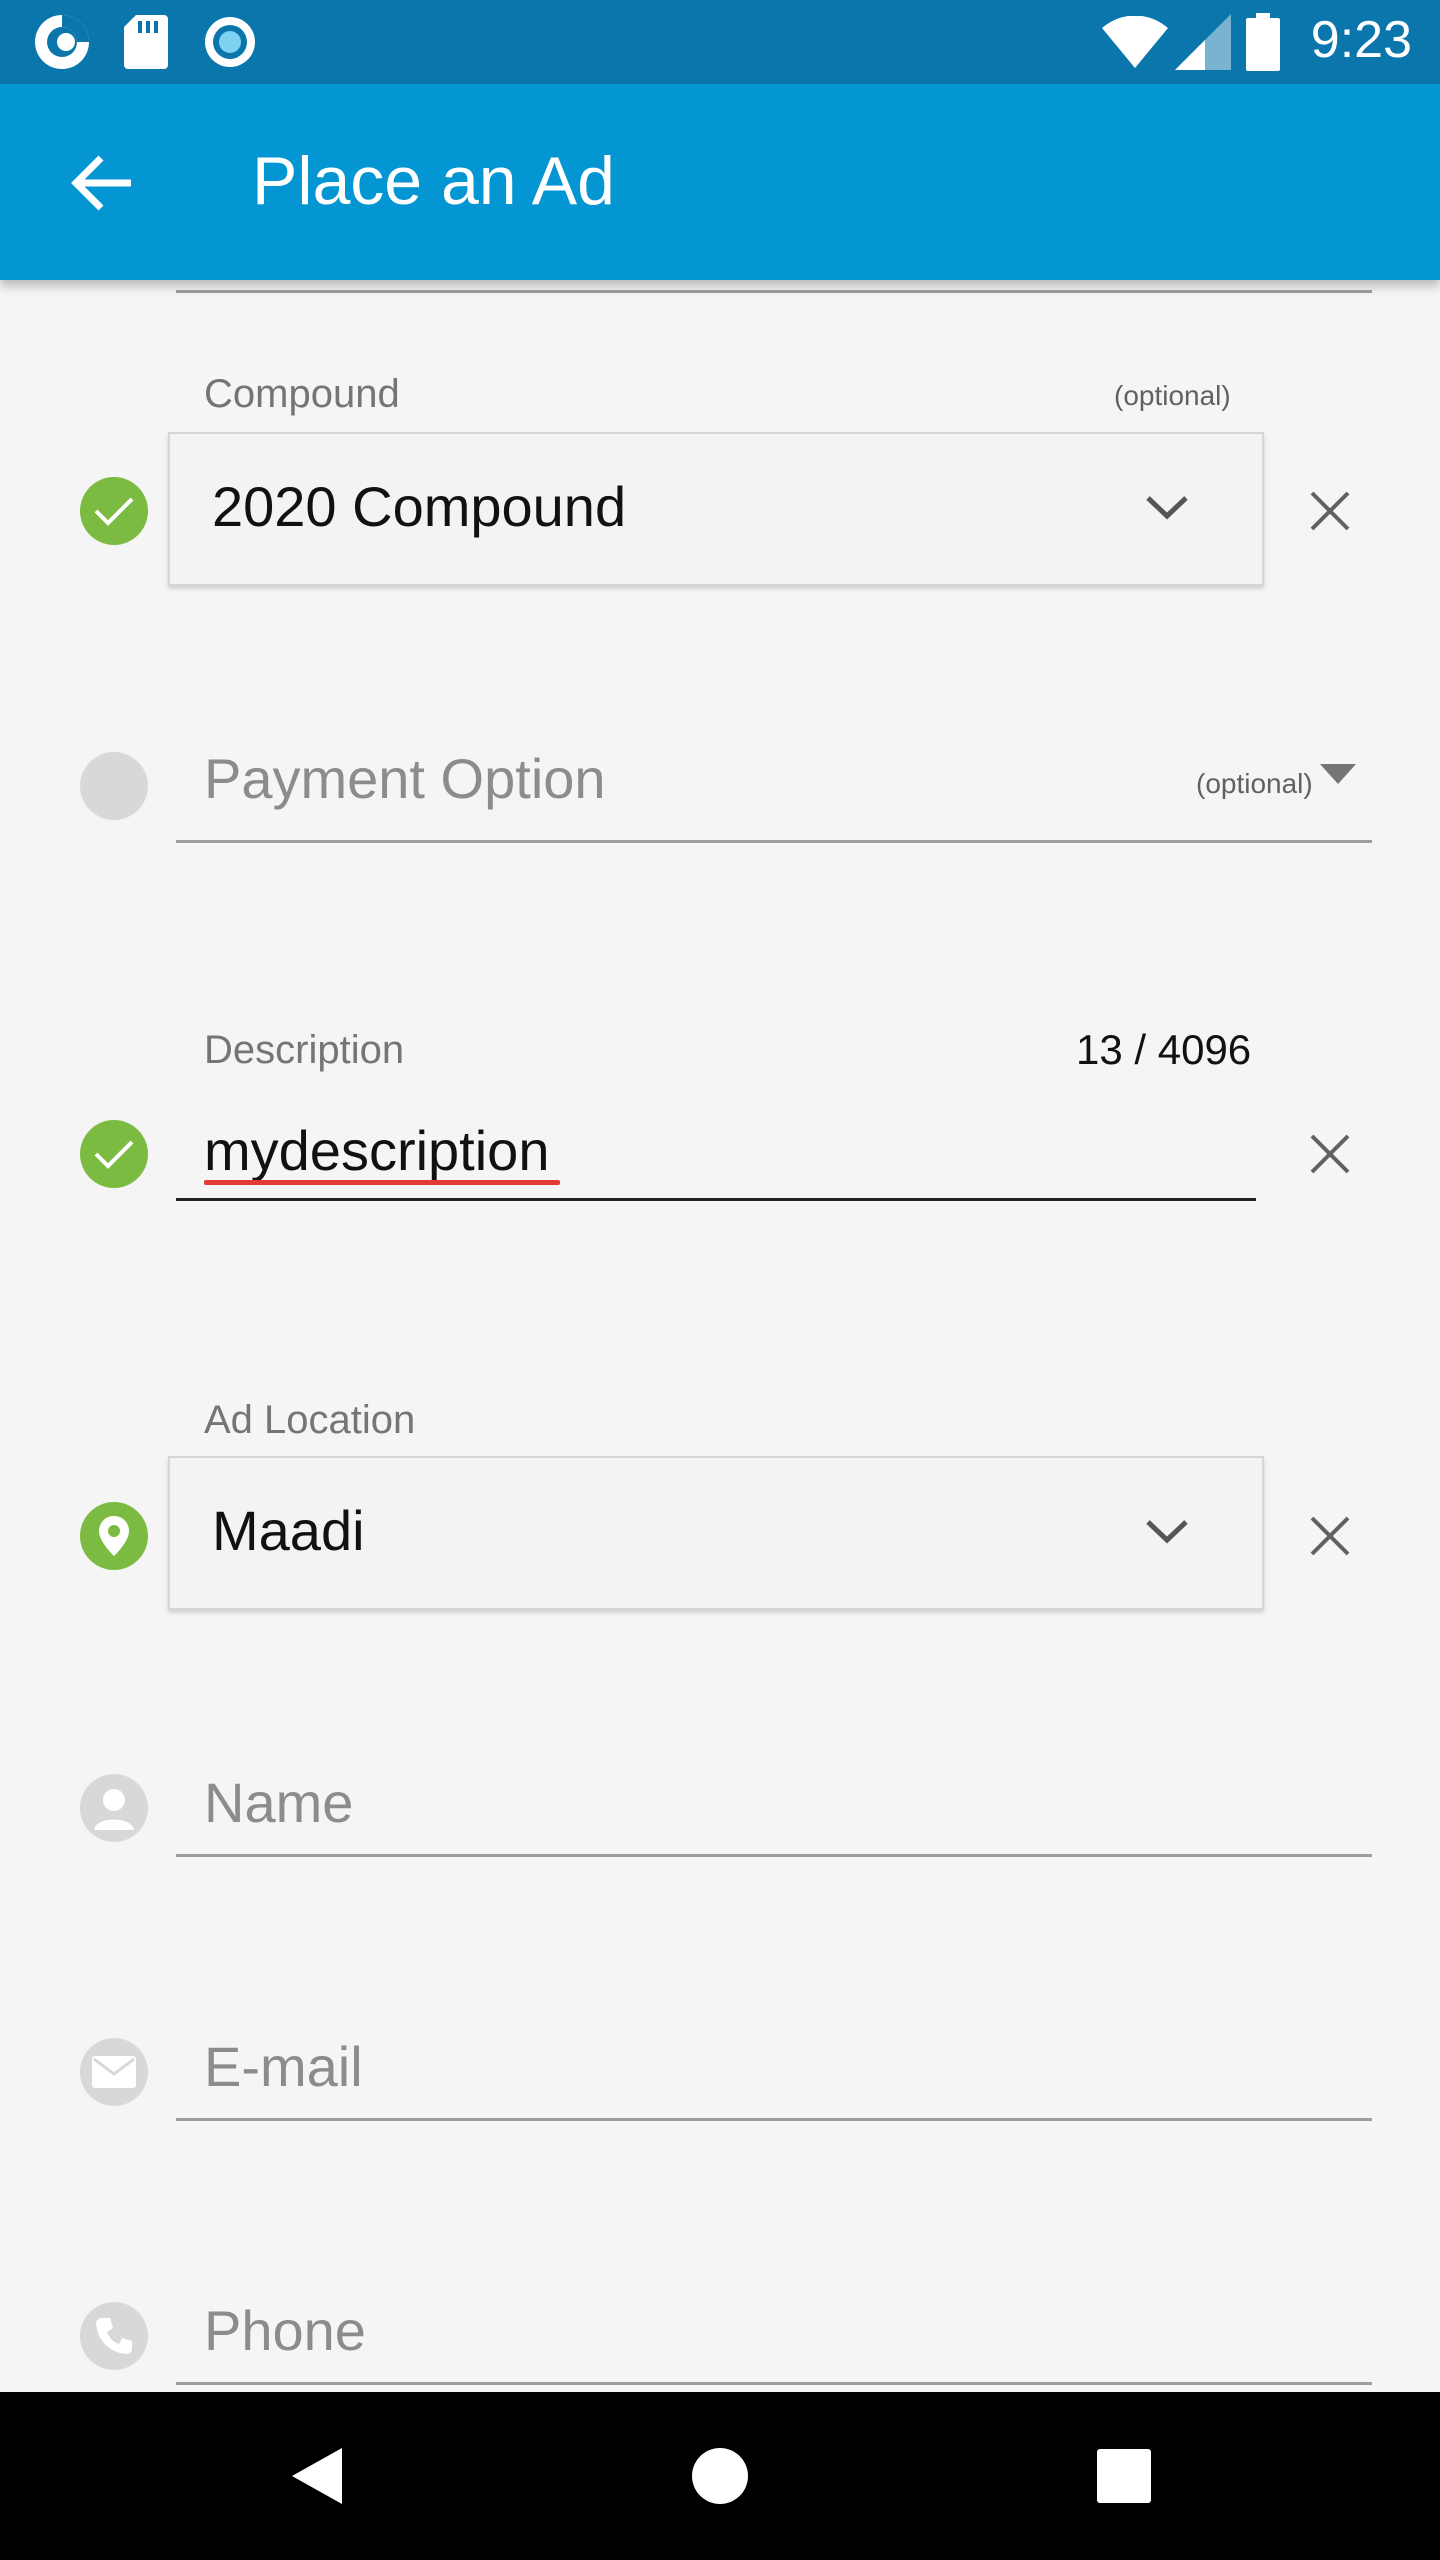 Image resolution: width=1440 pixels, height=2560 pixels. I want to click on name-underline, so click(774, 1855).